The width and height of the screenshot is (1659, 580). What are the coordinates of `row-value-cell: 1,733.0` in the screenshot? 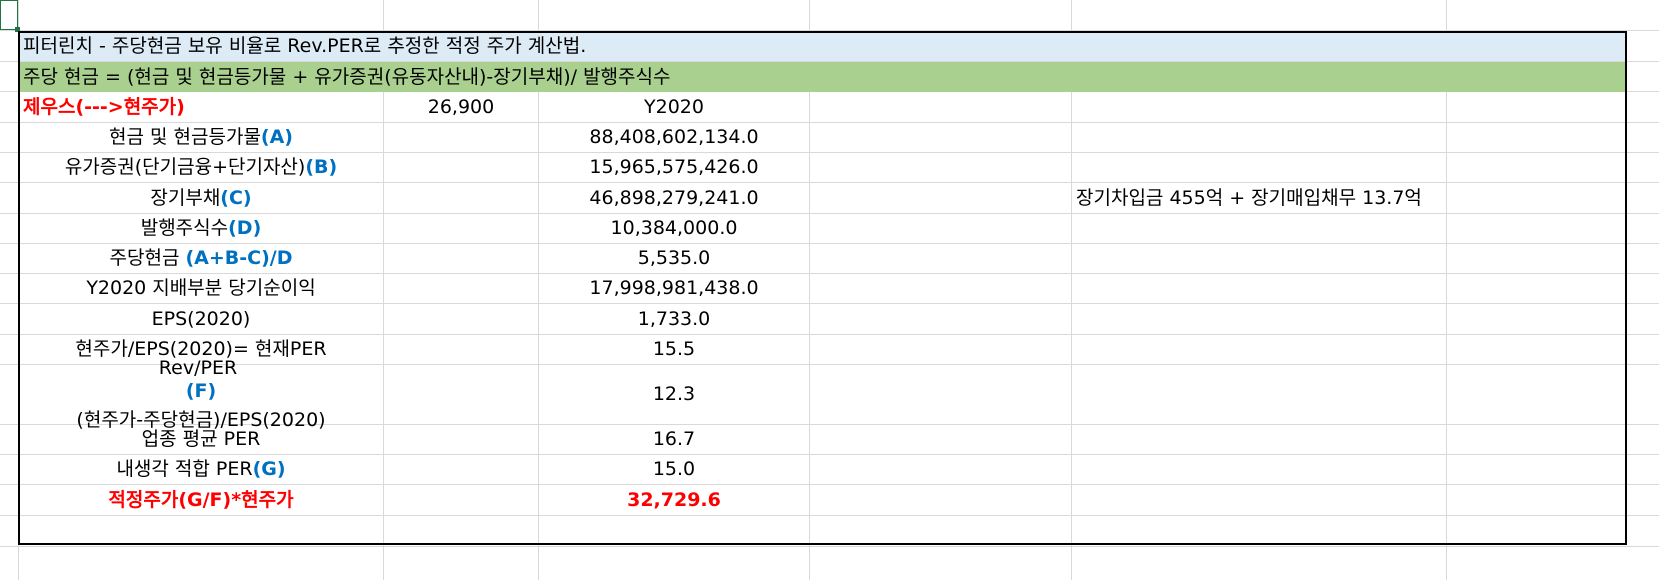 It's located at (674, 319).